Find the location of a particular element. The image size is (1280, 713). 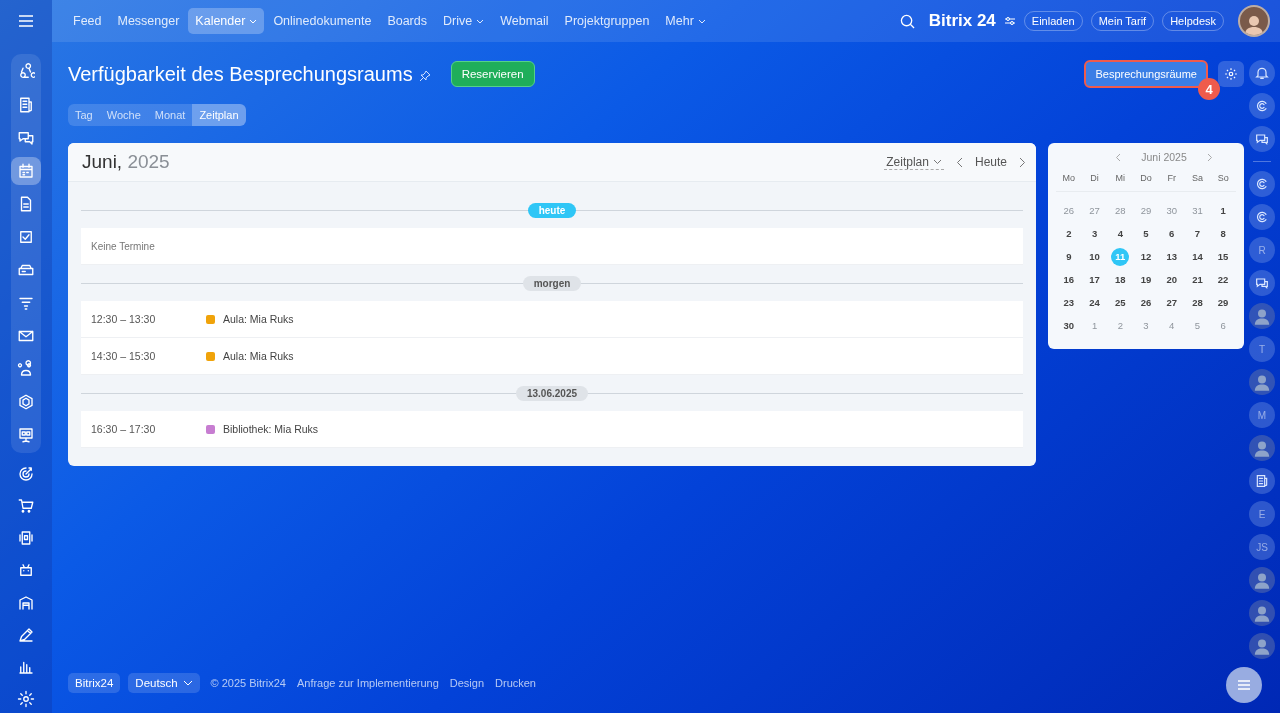

chevron-right-icon is located at coordinates (1022, 162).